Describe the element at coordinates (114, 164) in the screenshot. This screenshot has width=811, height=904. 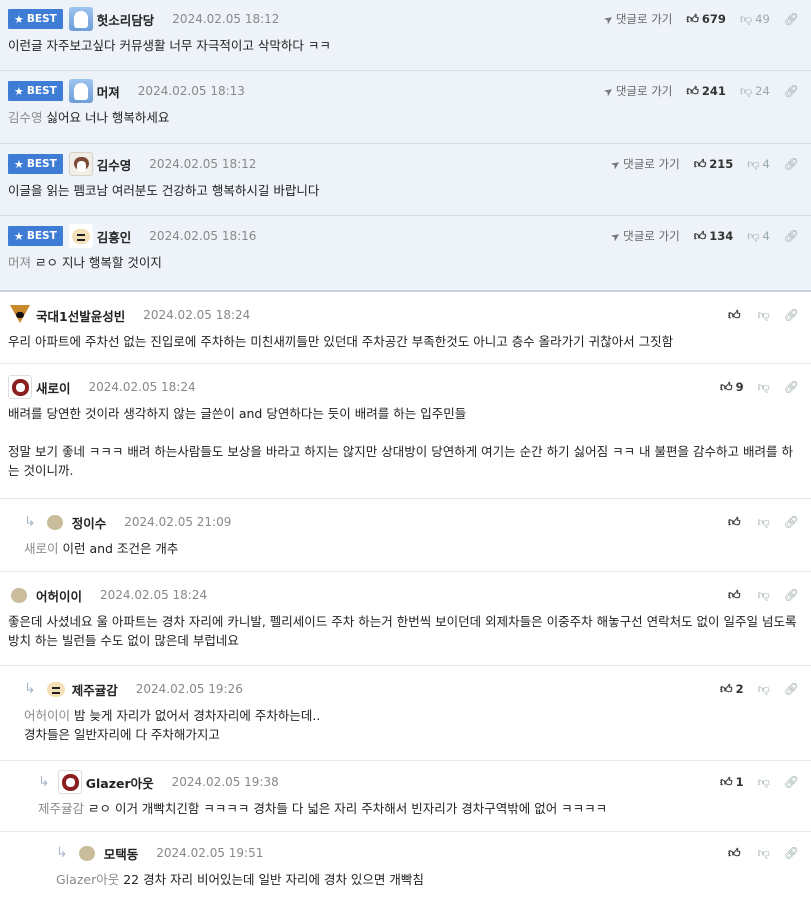
I see `nickname: 김수영` at that location.